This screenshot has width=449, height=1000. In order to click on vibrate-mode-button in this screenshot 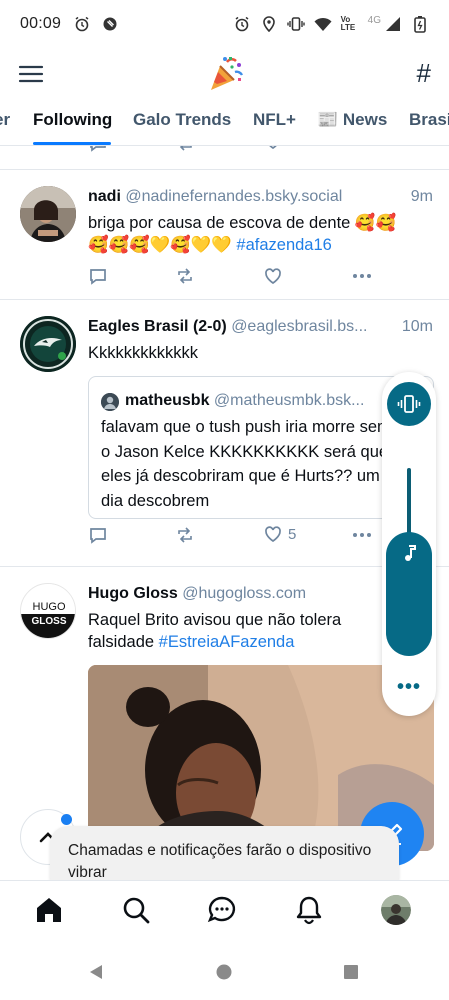, I will do `click(409, 404)`.